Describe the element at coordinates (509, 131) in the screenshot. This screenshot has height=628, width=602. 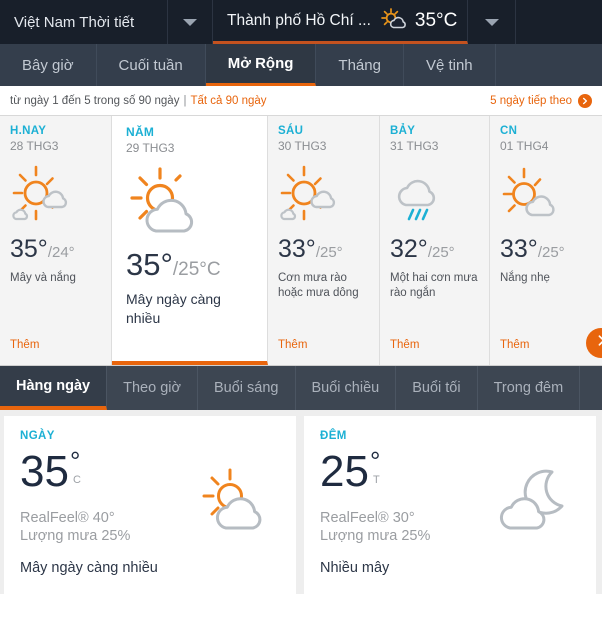
I see `card-day-name: CN` at that location.